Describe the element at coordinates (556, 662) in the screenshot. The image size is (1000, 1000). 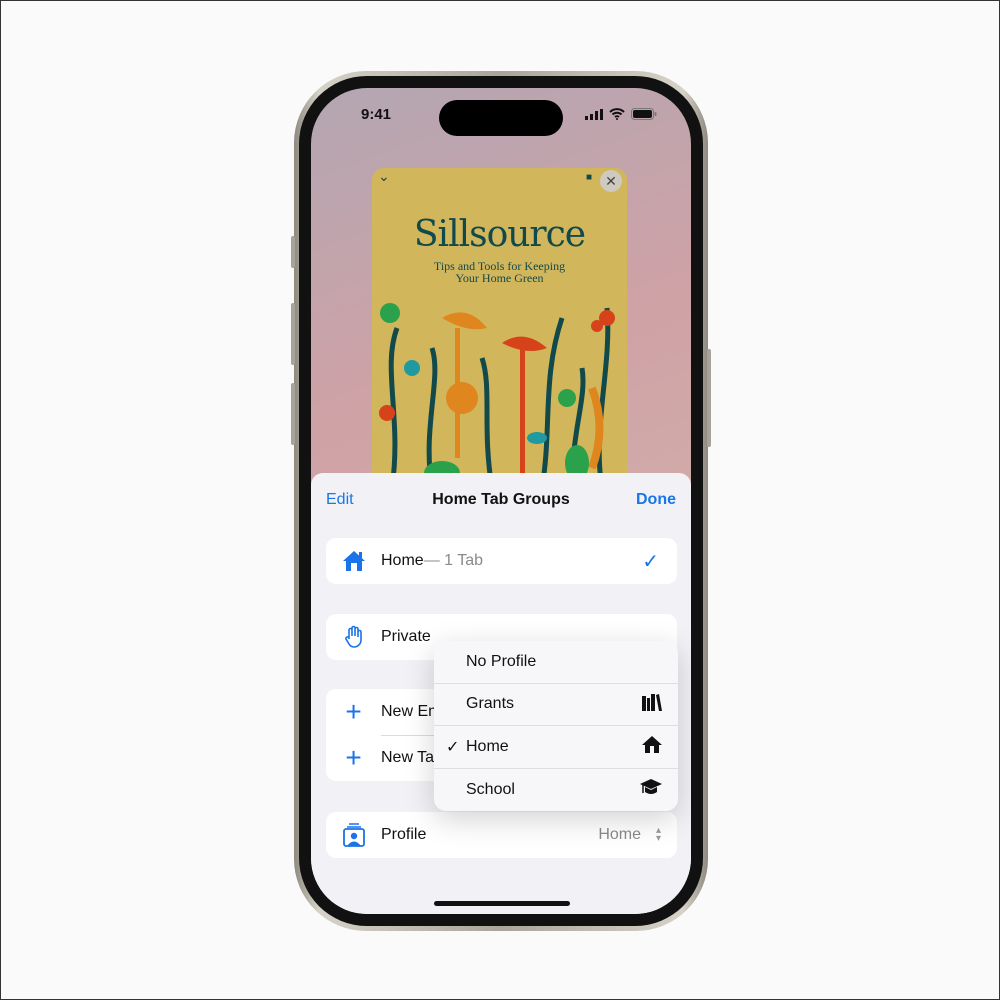
I see `menu-item-no-profile: No Profile` at that location.